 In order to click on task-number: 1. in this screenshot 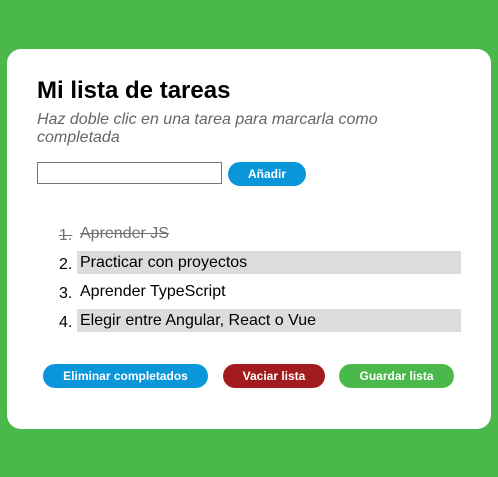, I will do `click(66, 235)`.